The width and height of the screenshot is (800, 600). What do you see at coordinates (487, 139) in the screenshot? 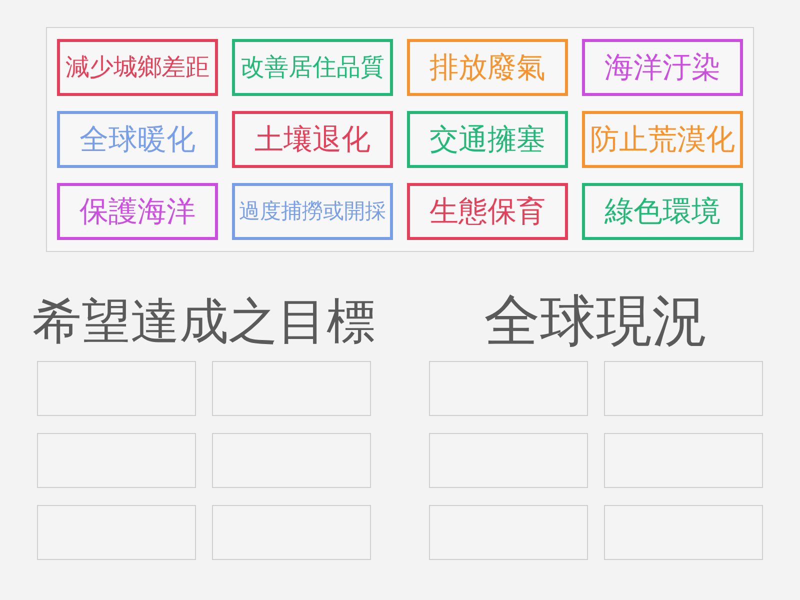
I see `word-card: 交通擁塞` at bounding box center [487, 139].